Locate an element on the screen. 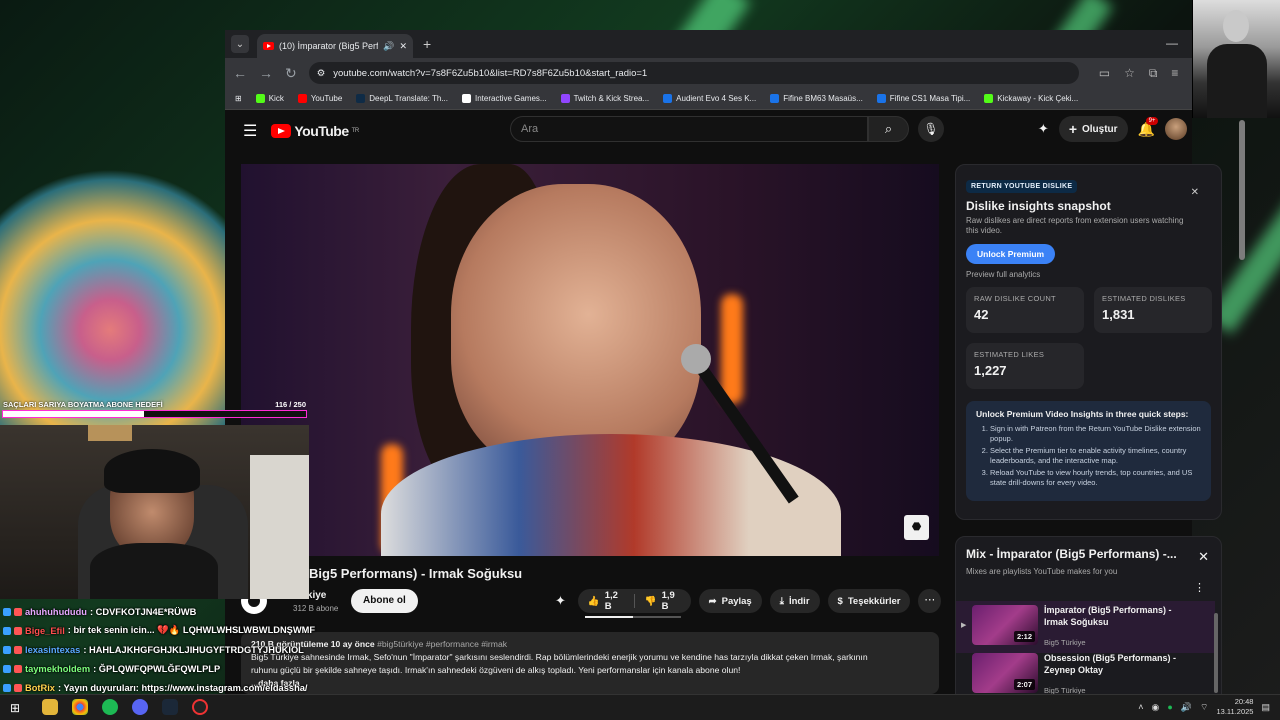 This screenshot has width=1280, height=720. channel-watermark-icon: ⬣ is located at coordinates (916, 527).